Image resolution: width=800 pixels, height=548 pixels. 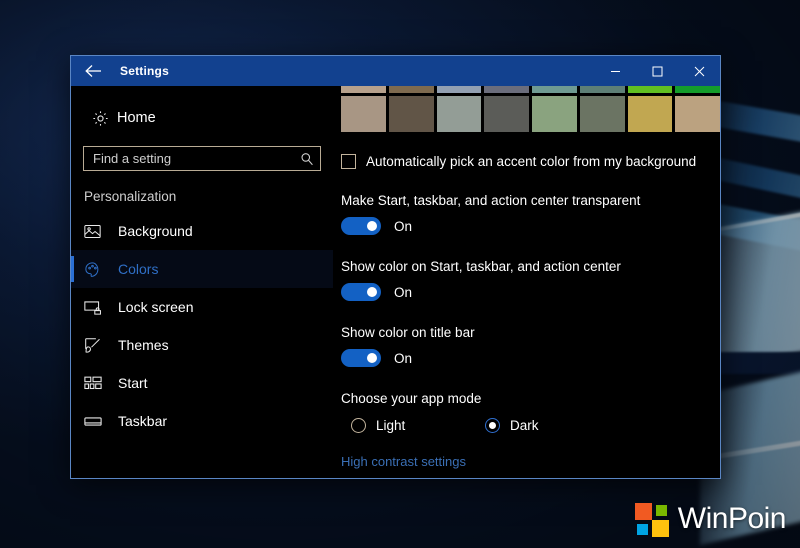 I want to click on show-color-titlebar-toggle, so click(x=361, y=358).